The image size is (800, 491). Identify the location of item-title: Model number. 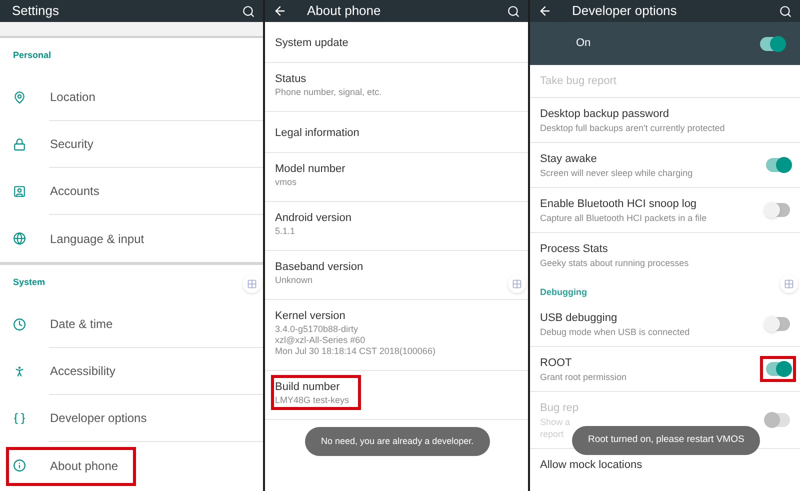
(310, 169).